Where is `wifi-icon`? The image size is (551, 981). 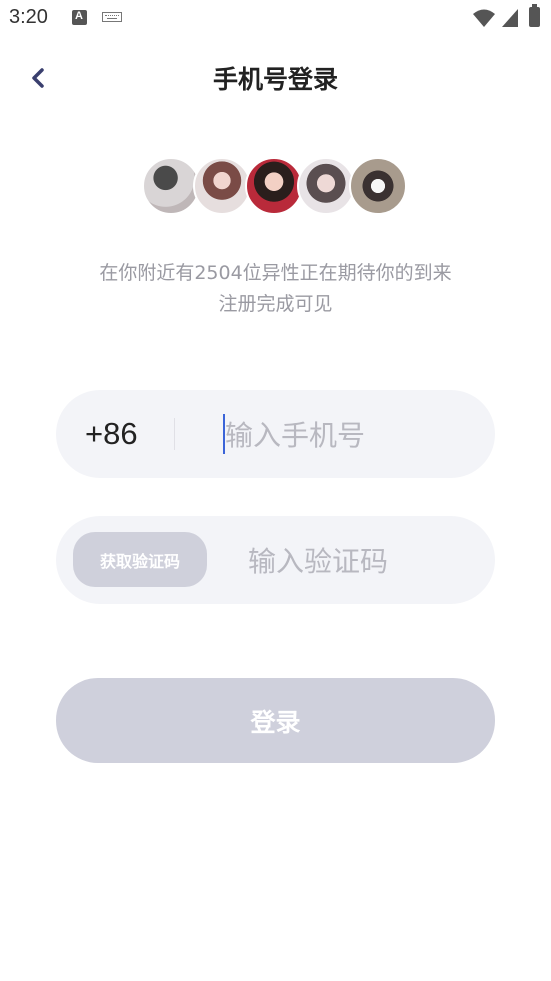 wifi-icon is located at coordinates (484, 18).